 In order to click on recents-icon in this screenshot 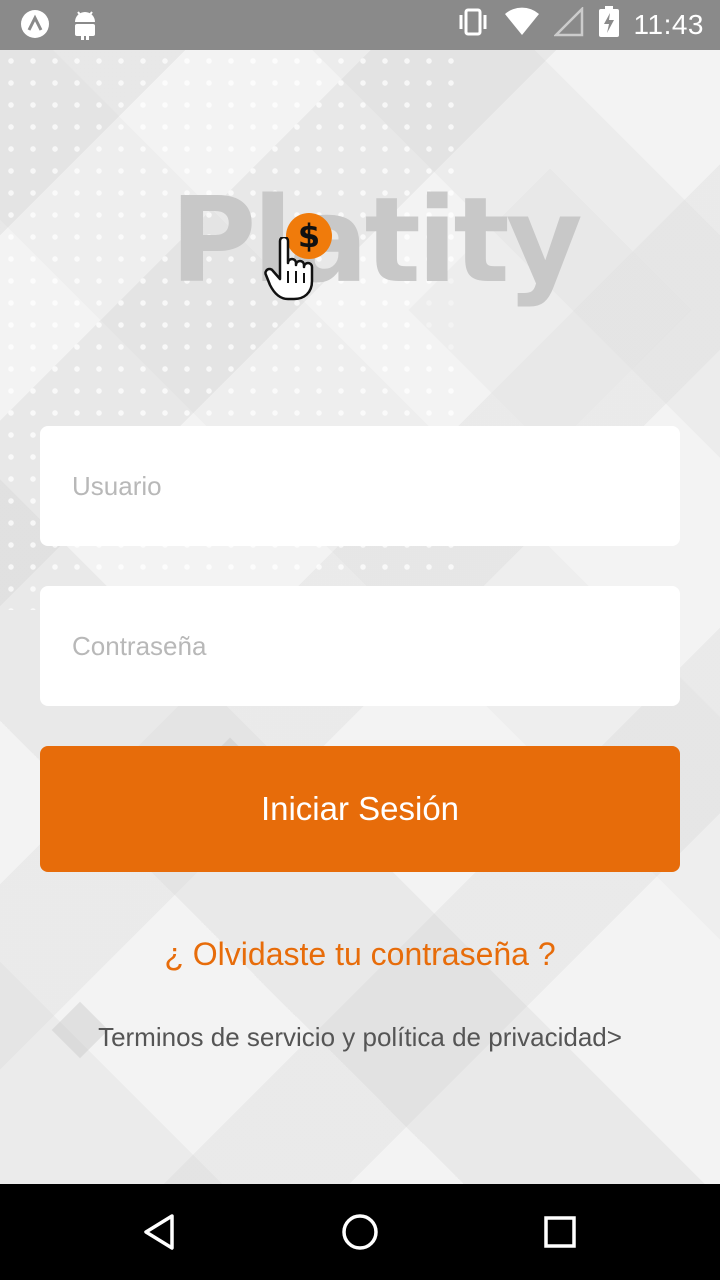, I will do `click(560, 1232)`.